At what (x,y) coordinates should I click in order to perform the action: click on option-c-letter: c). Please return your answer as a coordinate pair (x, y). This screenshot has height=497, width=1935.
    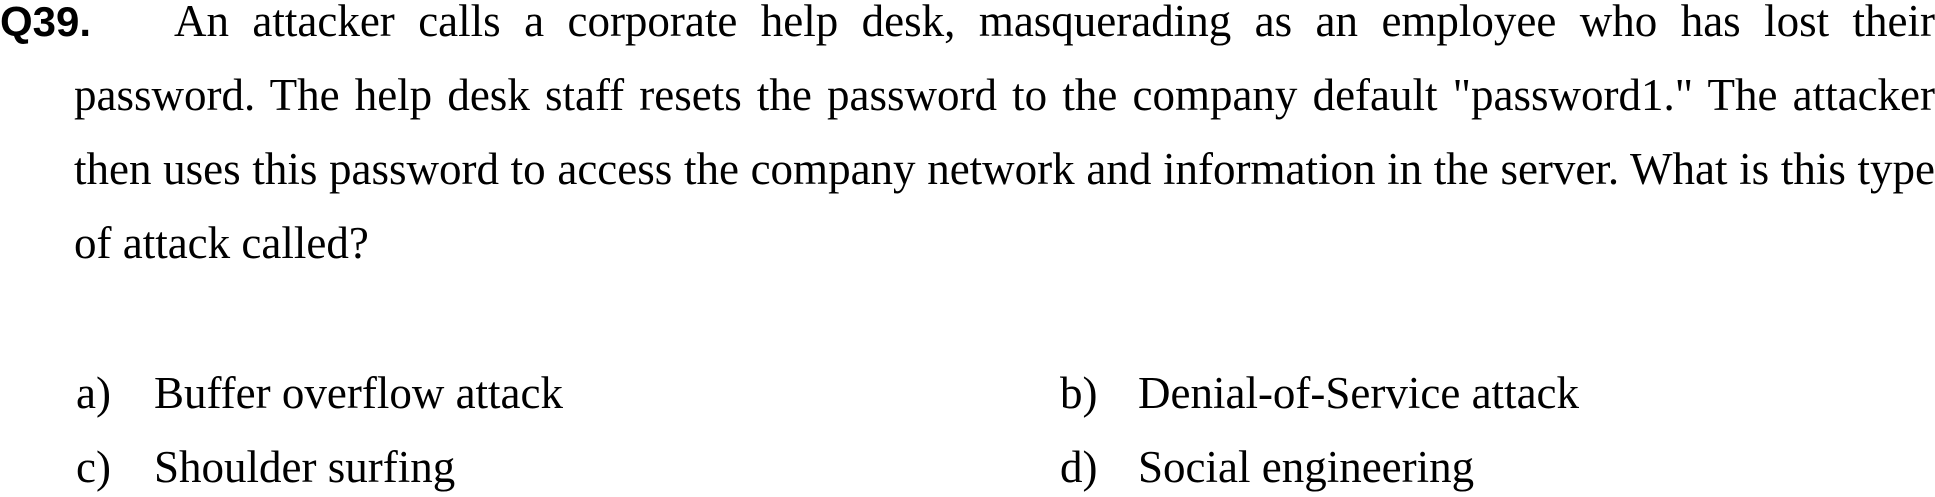
    Looking at the image, I should click on (93, 467).